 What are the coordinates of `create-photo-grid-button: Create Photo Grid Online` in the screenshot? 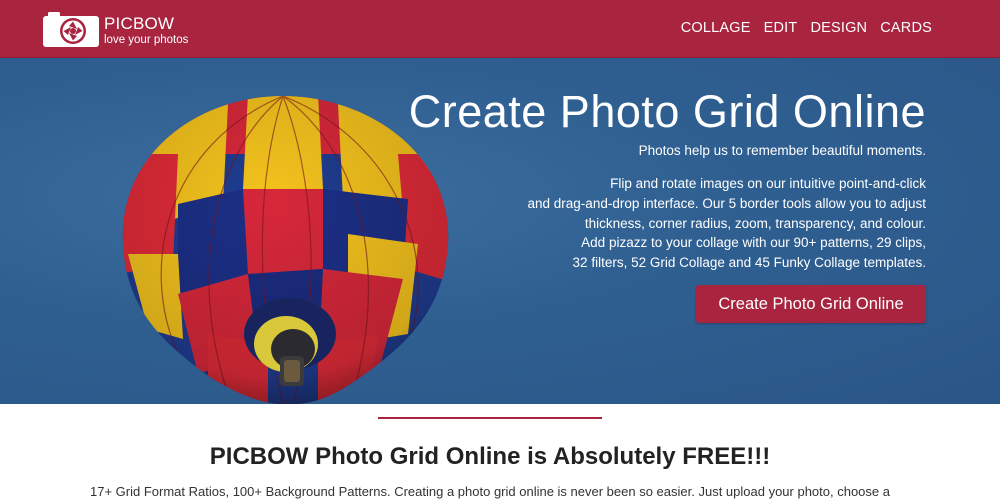 It's located at (811, 304).